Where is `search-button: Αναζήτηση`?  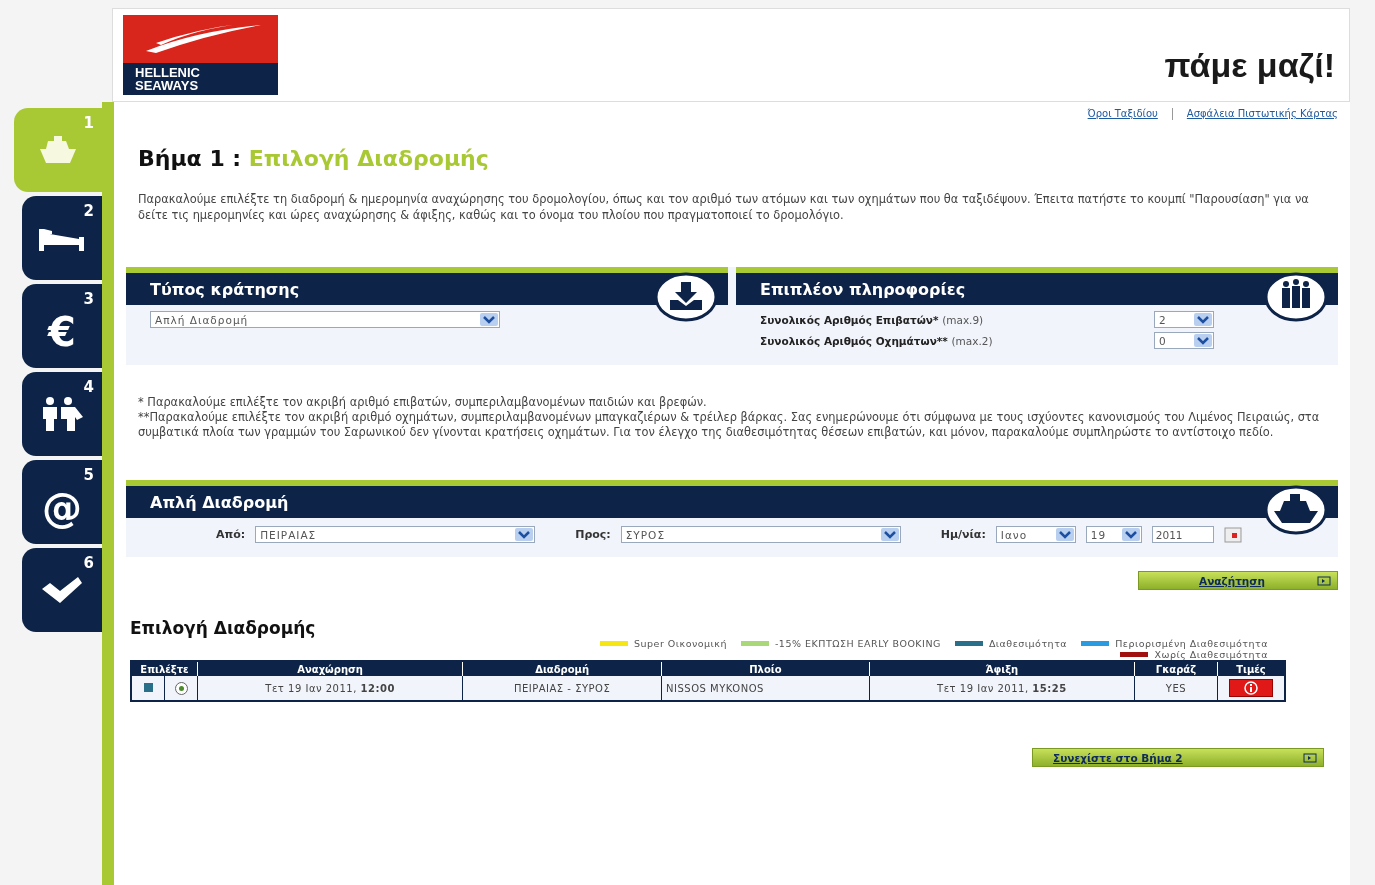
search-button: Αναζήτηση is located at coordinates (1238, 580).